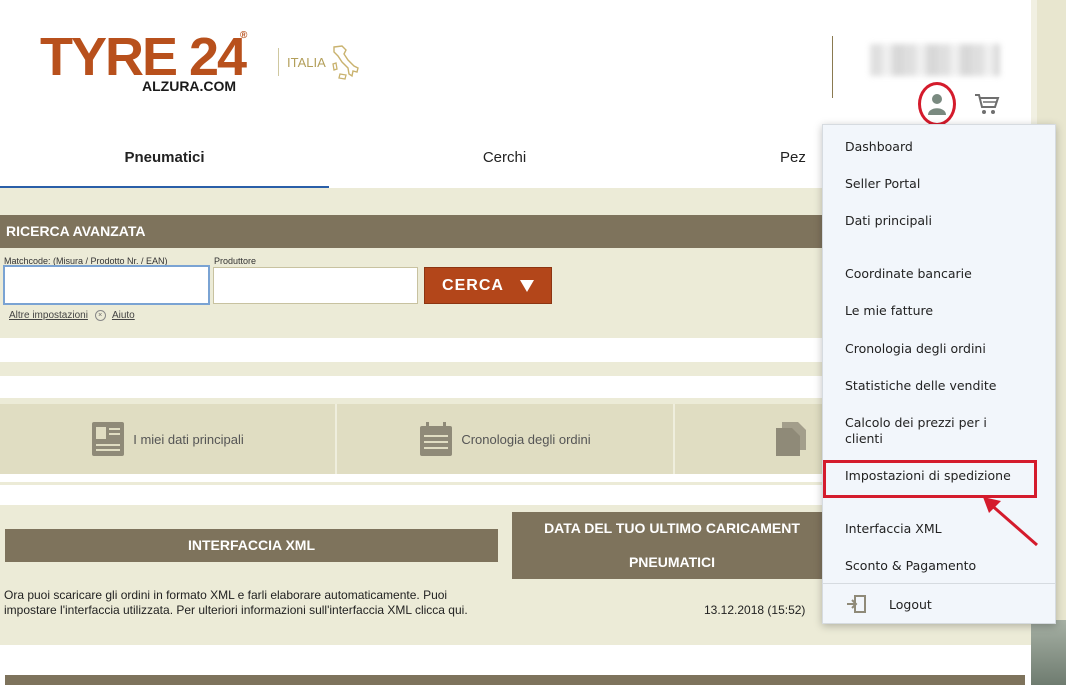  Describe the element at coordinates (315, 285) in the screenshot. I see `producer-input` at that location.